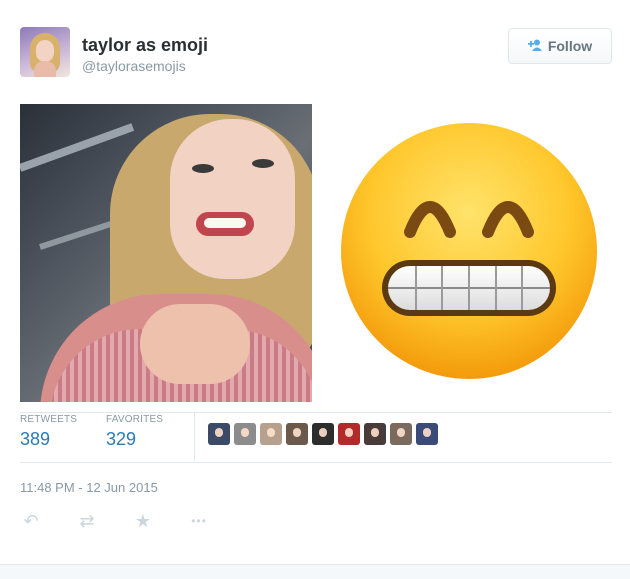 This screenshot has height=579, width=630. I want to click on display-name: taylor as emoji, so click(145, 45).